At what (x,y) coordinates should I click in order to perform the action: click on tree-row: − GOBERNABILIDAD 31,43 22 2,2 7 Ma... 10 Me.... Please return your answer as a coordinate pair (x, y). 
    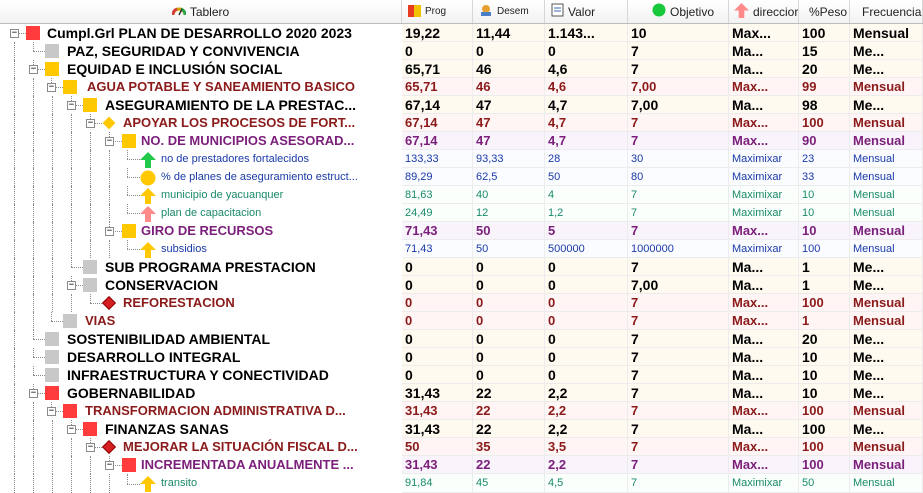
    Looking at the image, I should click on (461, 393).